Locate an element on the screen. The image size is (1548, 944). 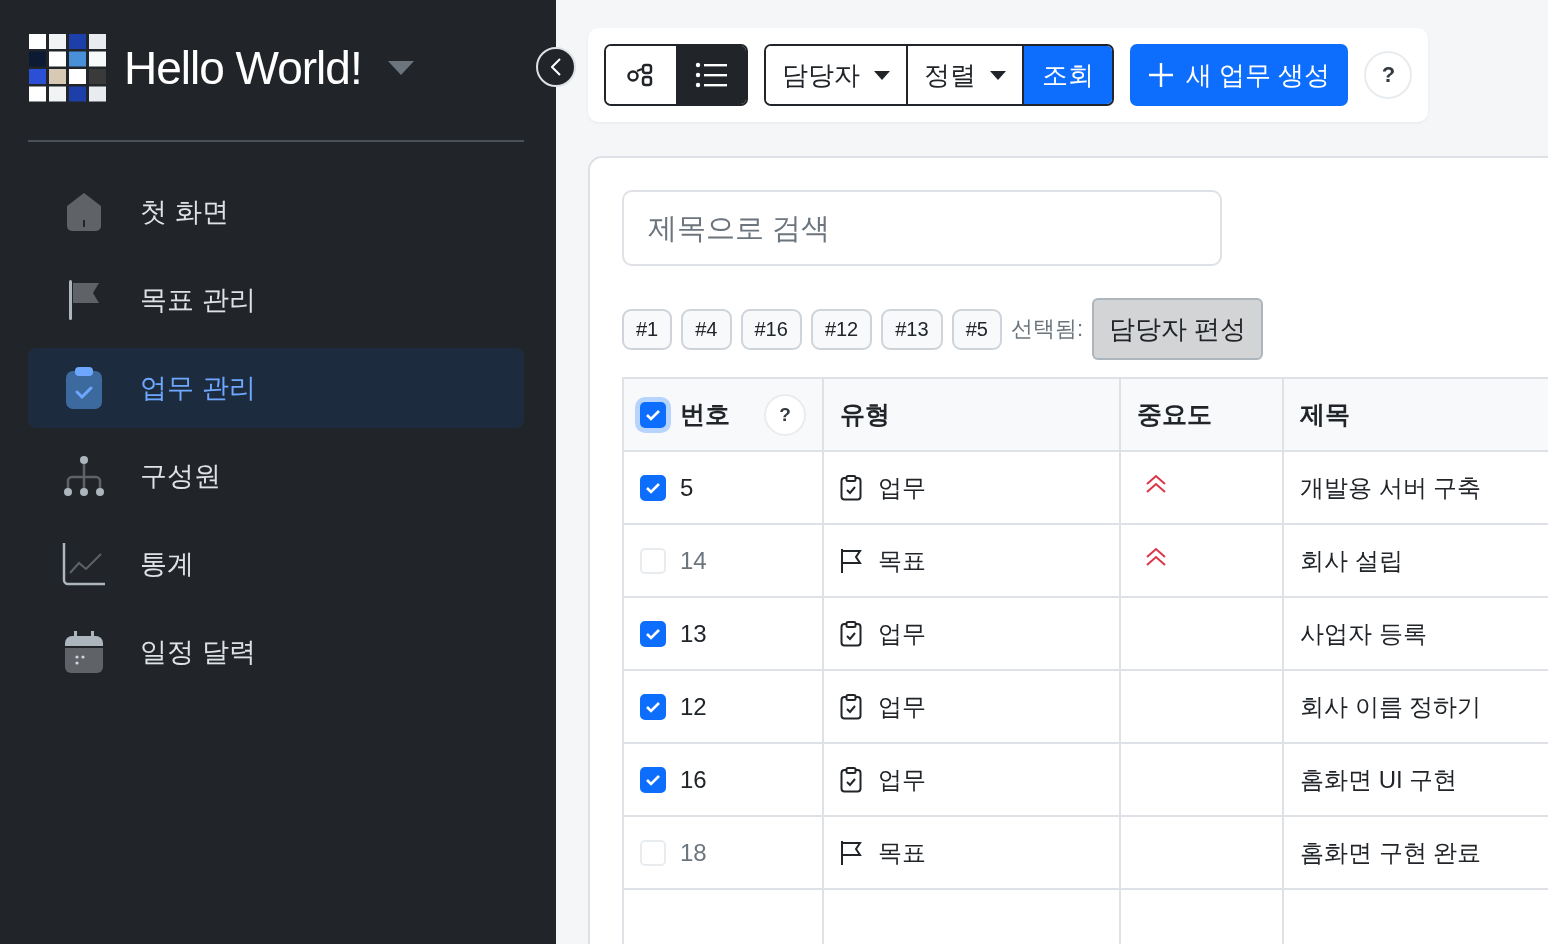
table-cell: 회사 이름 정하기 is located at coordinates (1391, 706).